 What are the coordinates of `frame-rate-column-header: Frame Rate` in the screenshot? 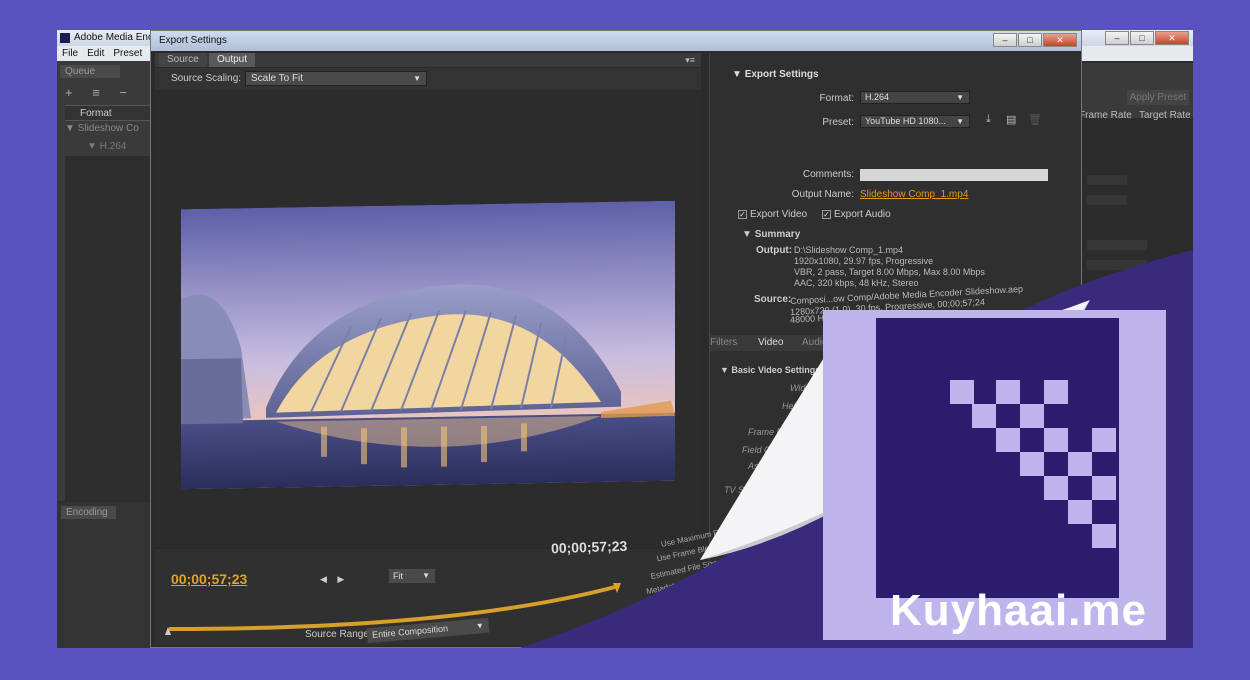 It's located at (1105, 115).